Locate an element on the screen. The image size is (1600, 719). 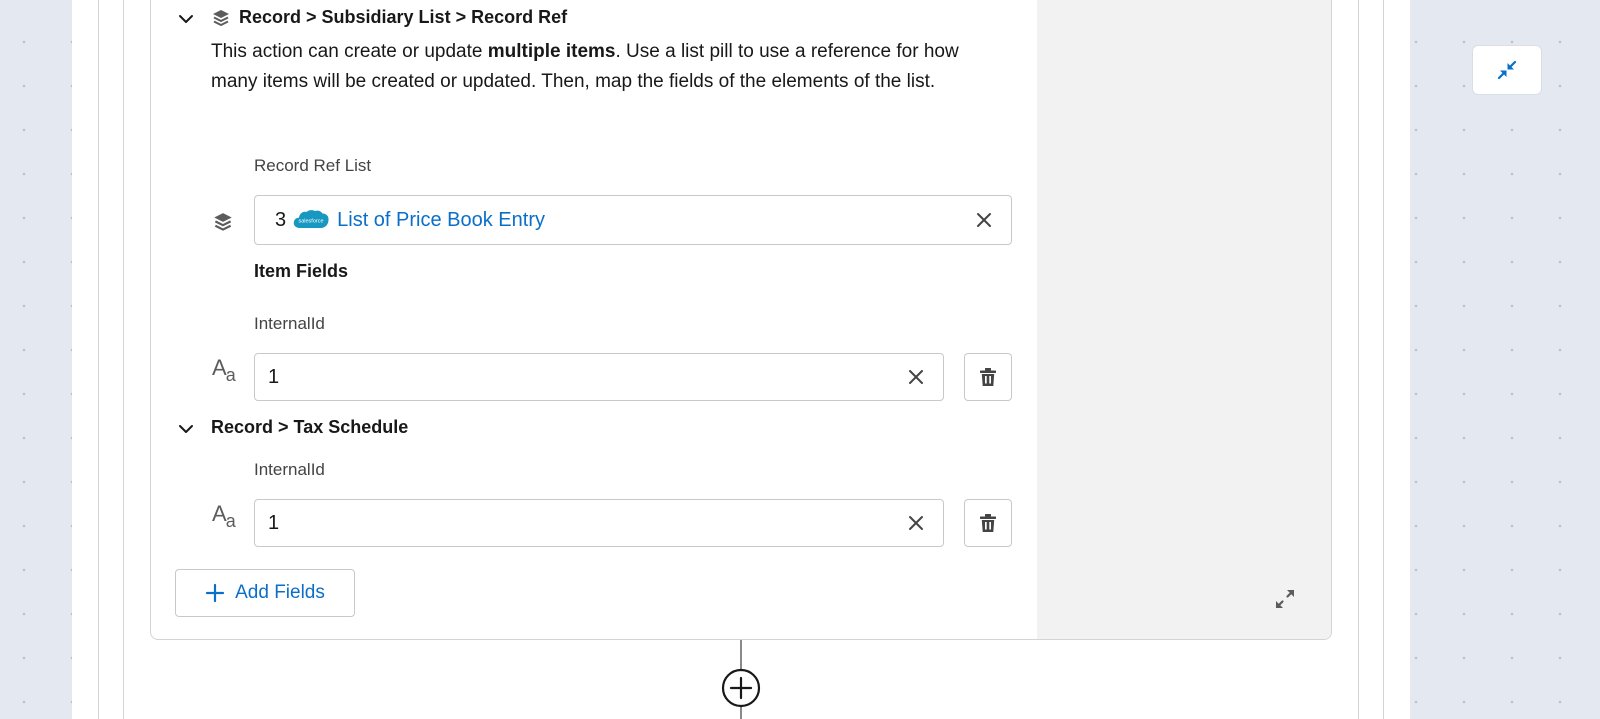
pill-link-list-of-price-book-entry: List of Price Book Entry is located at coordinates (441, 220).